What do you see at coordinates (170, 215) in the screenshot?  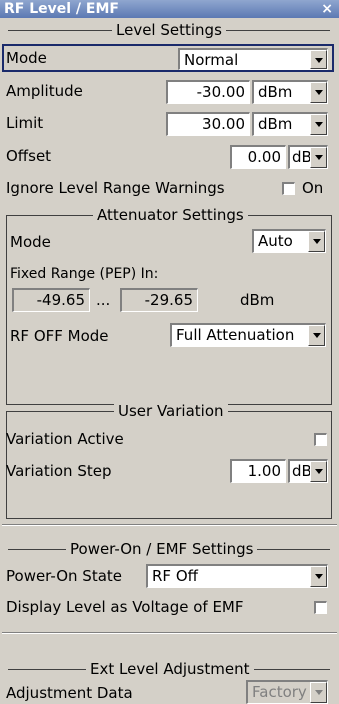 I see `attenuator-settings-legend: Attenuator Settings` at bounding box center [170, 215].